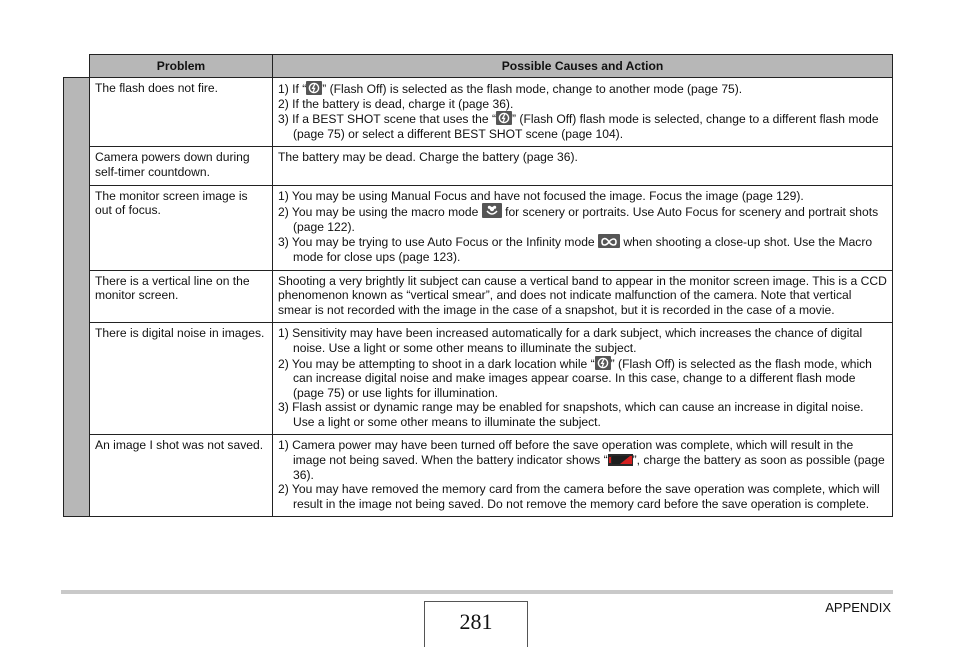 Image resolution: width=954 pixels, height=647 pixels. I want to click on header-spacer, so click(76, 66).